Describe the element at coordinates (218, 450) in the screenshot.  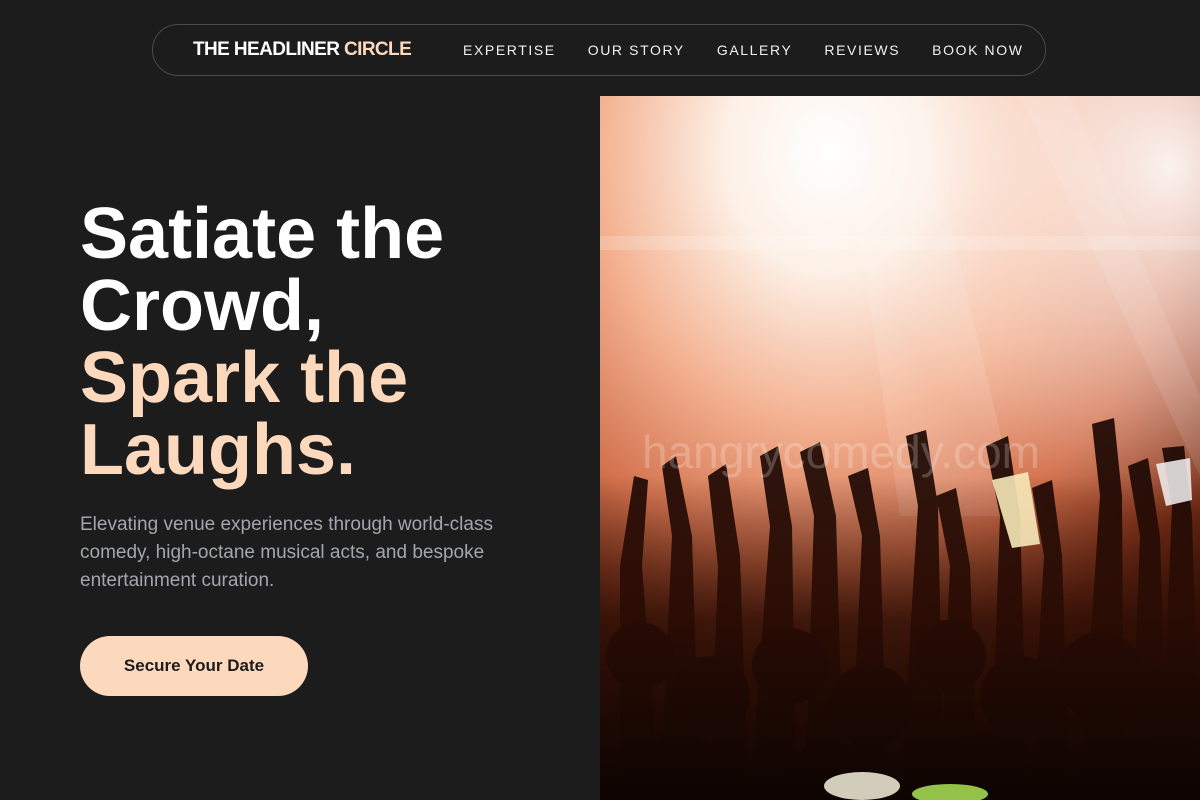
I see `hero-title-line-4: Laughs.` at that location.